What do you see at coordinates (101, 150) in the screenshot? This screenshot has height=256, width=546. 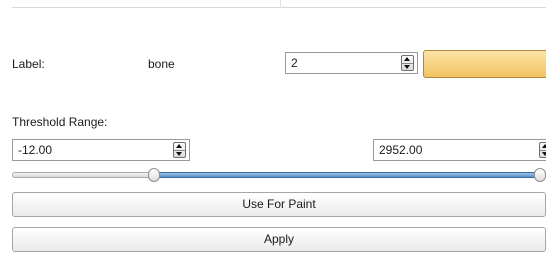 I see `threshold-min-spinbox: -12.00` at bounding box center [101, 150].